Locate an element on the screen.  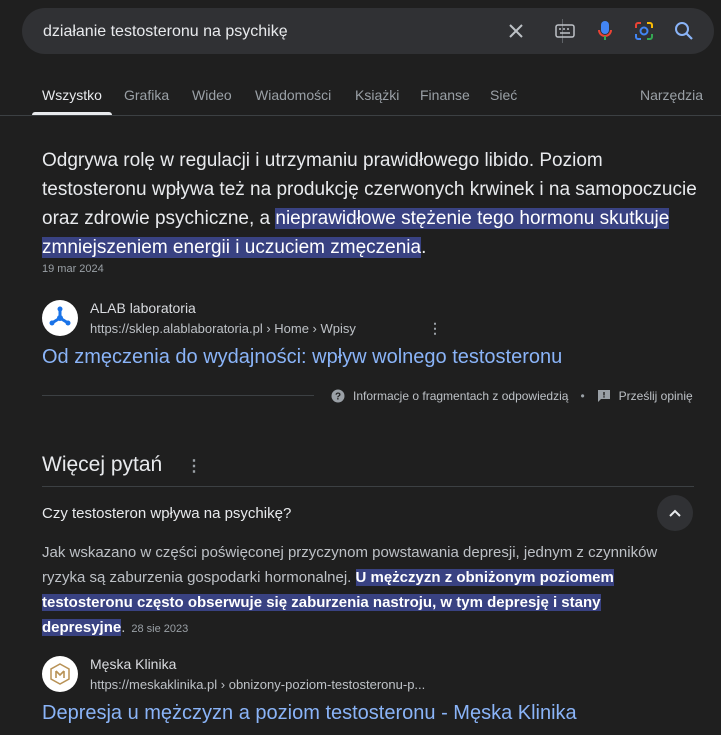
meska-klinika-logo-icon is located at coordinates (60, 674).